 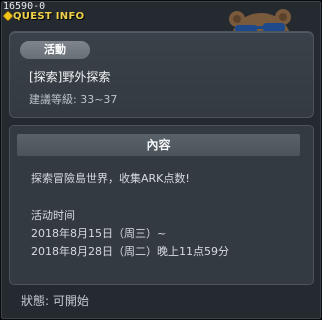 I want to click on quest-title-icon, so click(x=8, y=16).